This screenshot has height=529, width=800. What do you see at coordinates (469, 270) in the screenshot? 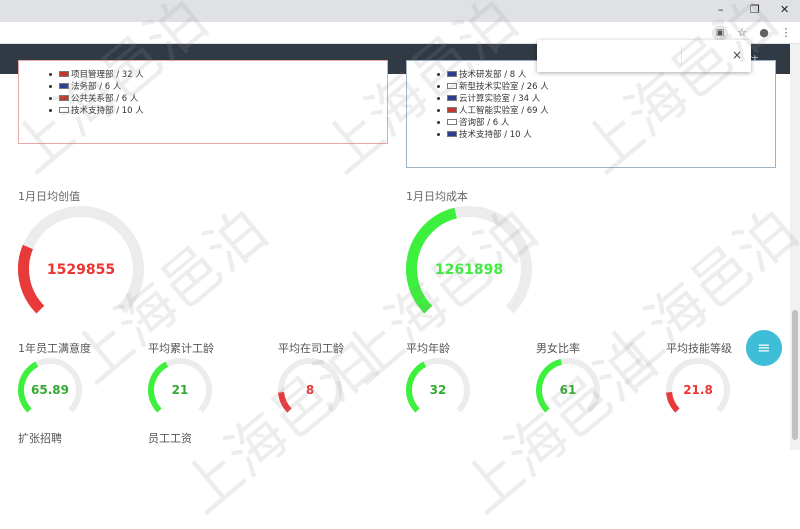
I see `big-gauge-value: 1261898` at bounding box center [469, 270].